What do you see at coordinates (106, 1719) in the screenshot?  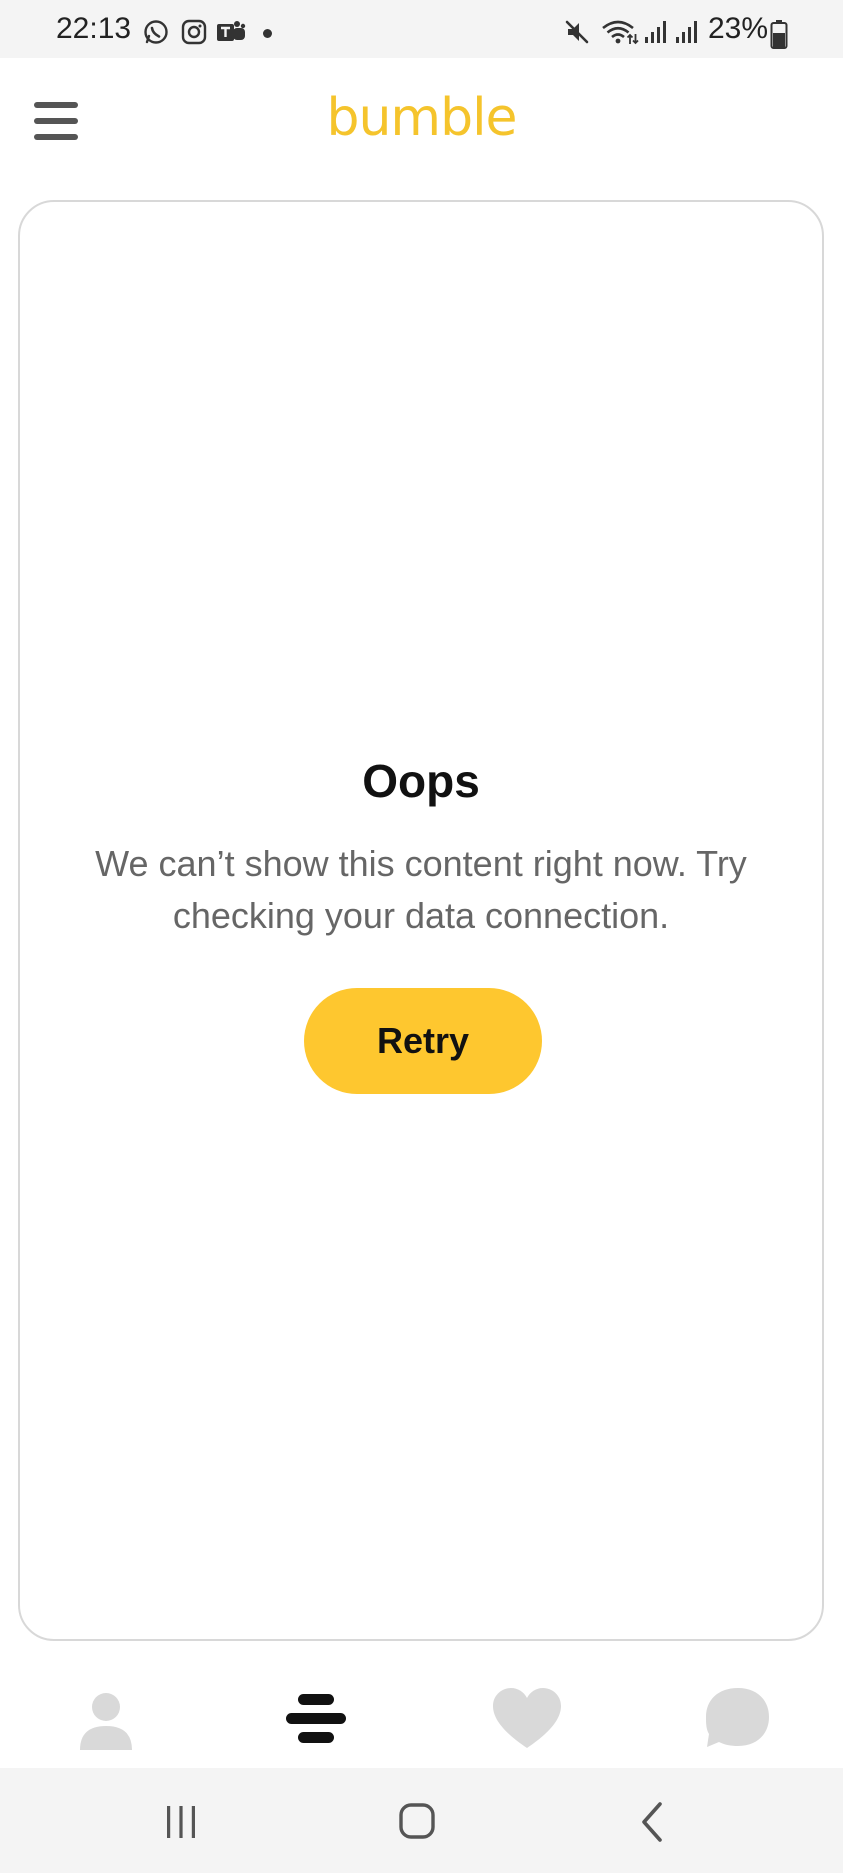 I see `profile-icon` at bounding box center [106, 1719].